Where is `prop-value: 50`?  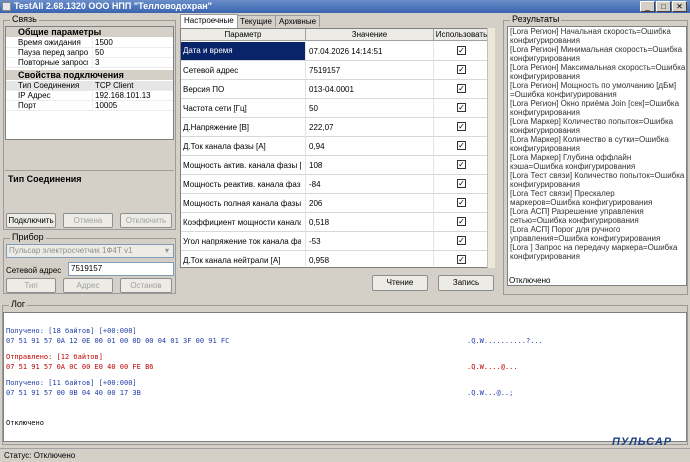
prop-value: 50 is located at coordinates (98, 53).